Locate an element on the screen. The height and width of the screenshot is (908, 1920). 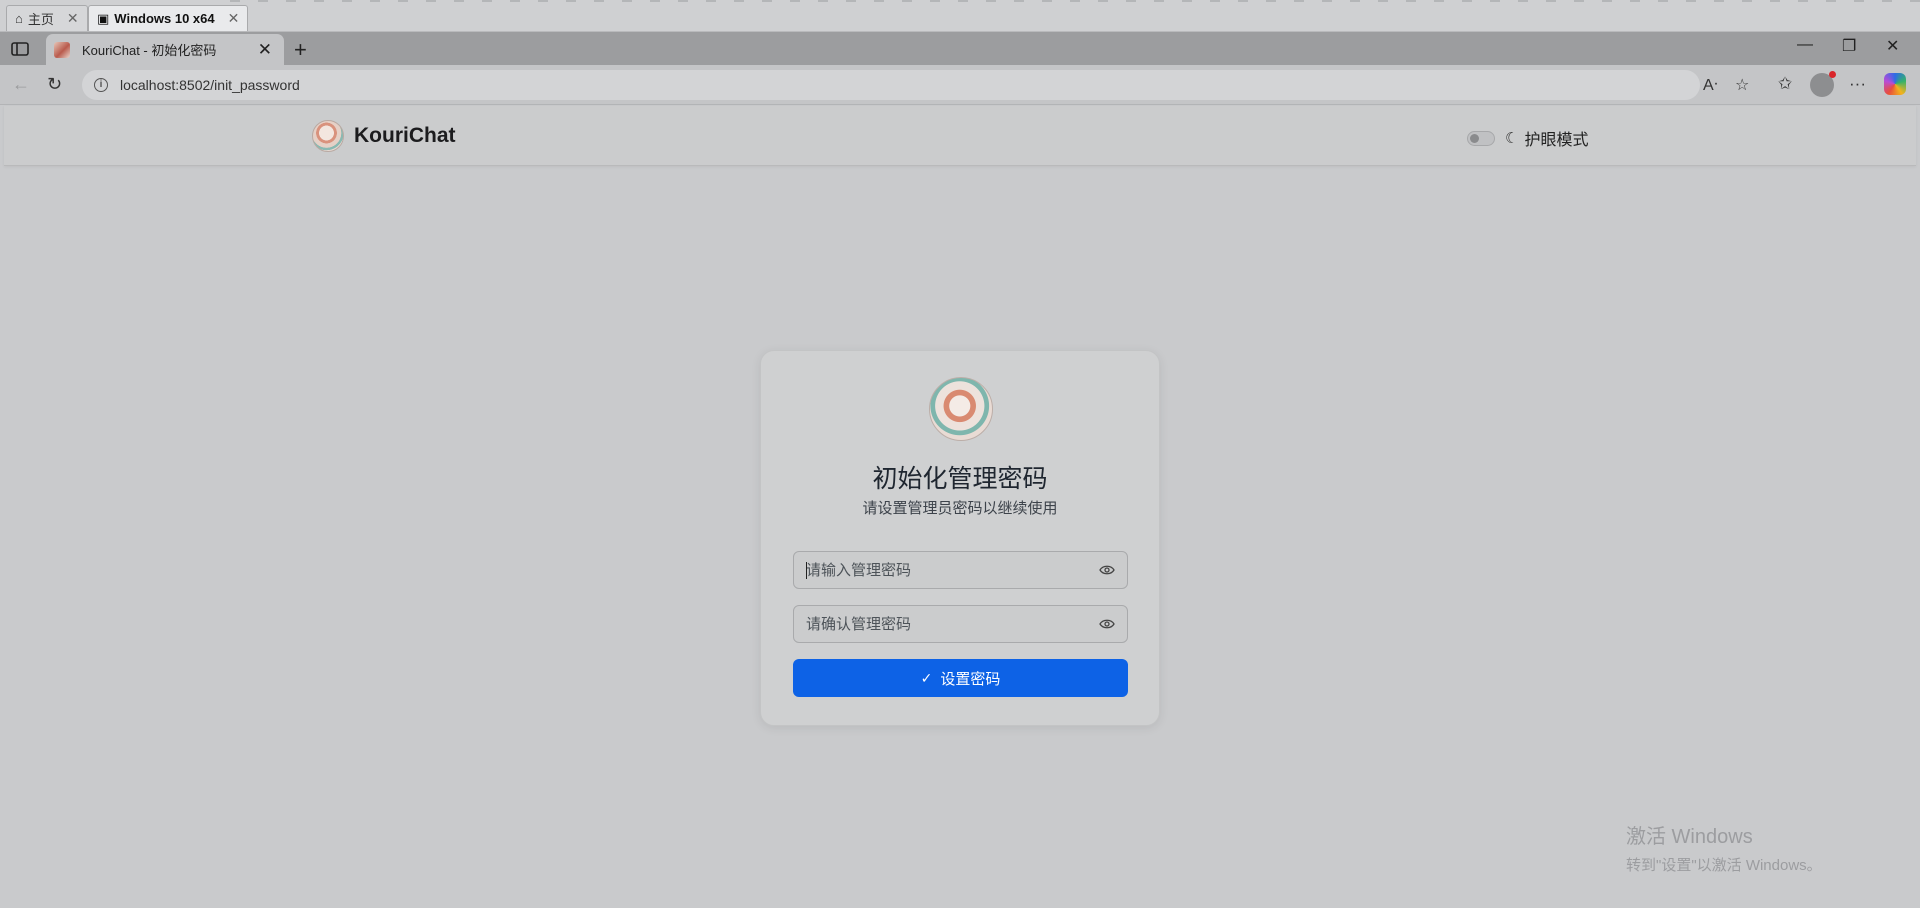
read-aloud-icon: Aᐧ is located at coordinates (1710, 85).